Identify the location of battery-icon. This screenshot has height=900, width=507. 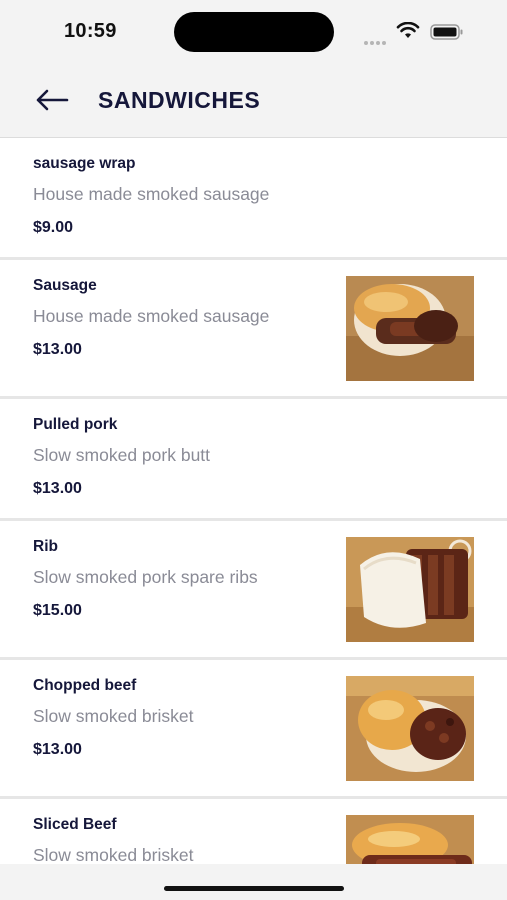
(447, 34).